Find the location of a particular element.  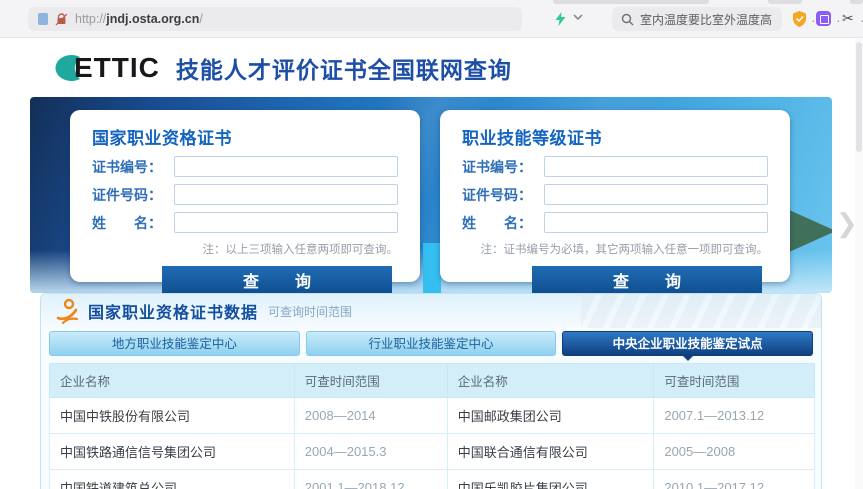

range-cell: 2004—2015.3 is located at coordinates (370, 451).